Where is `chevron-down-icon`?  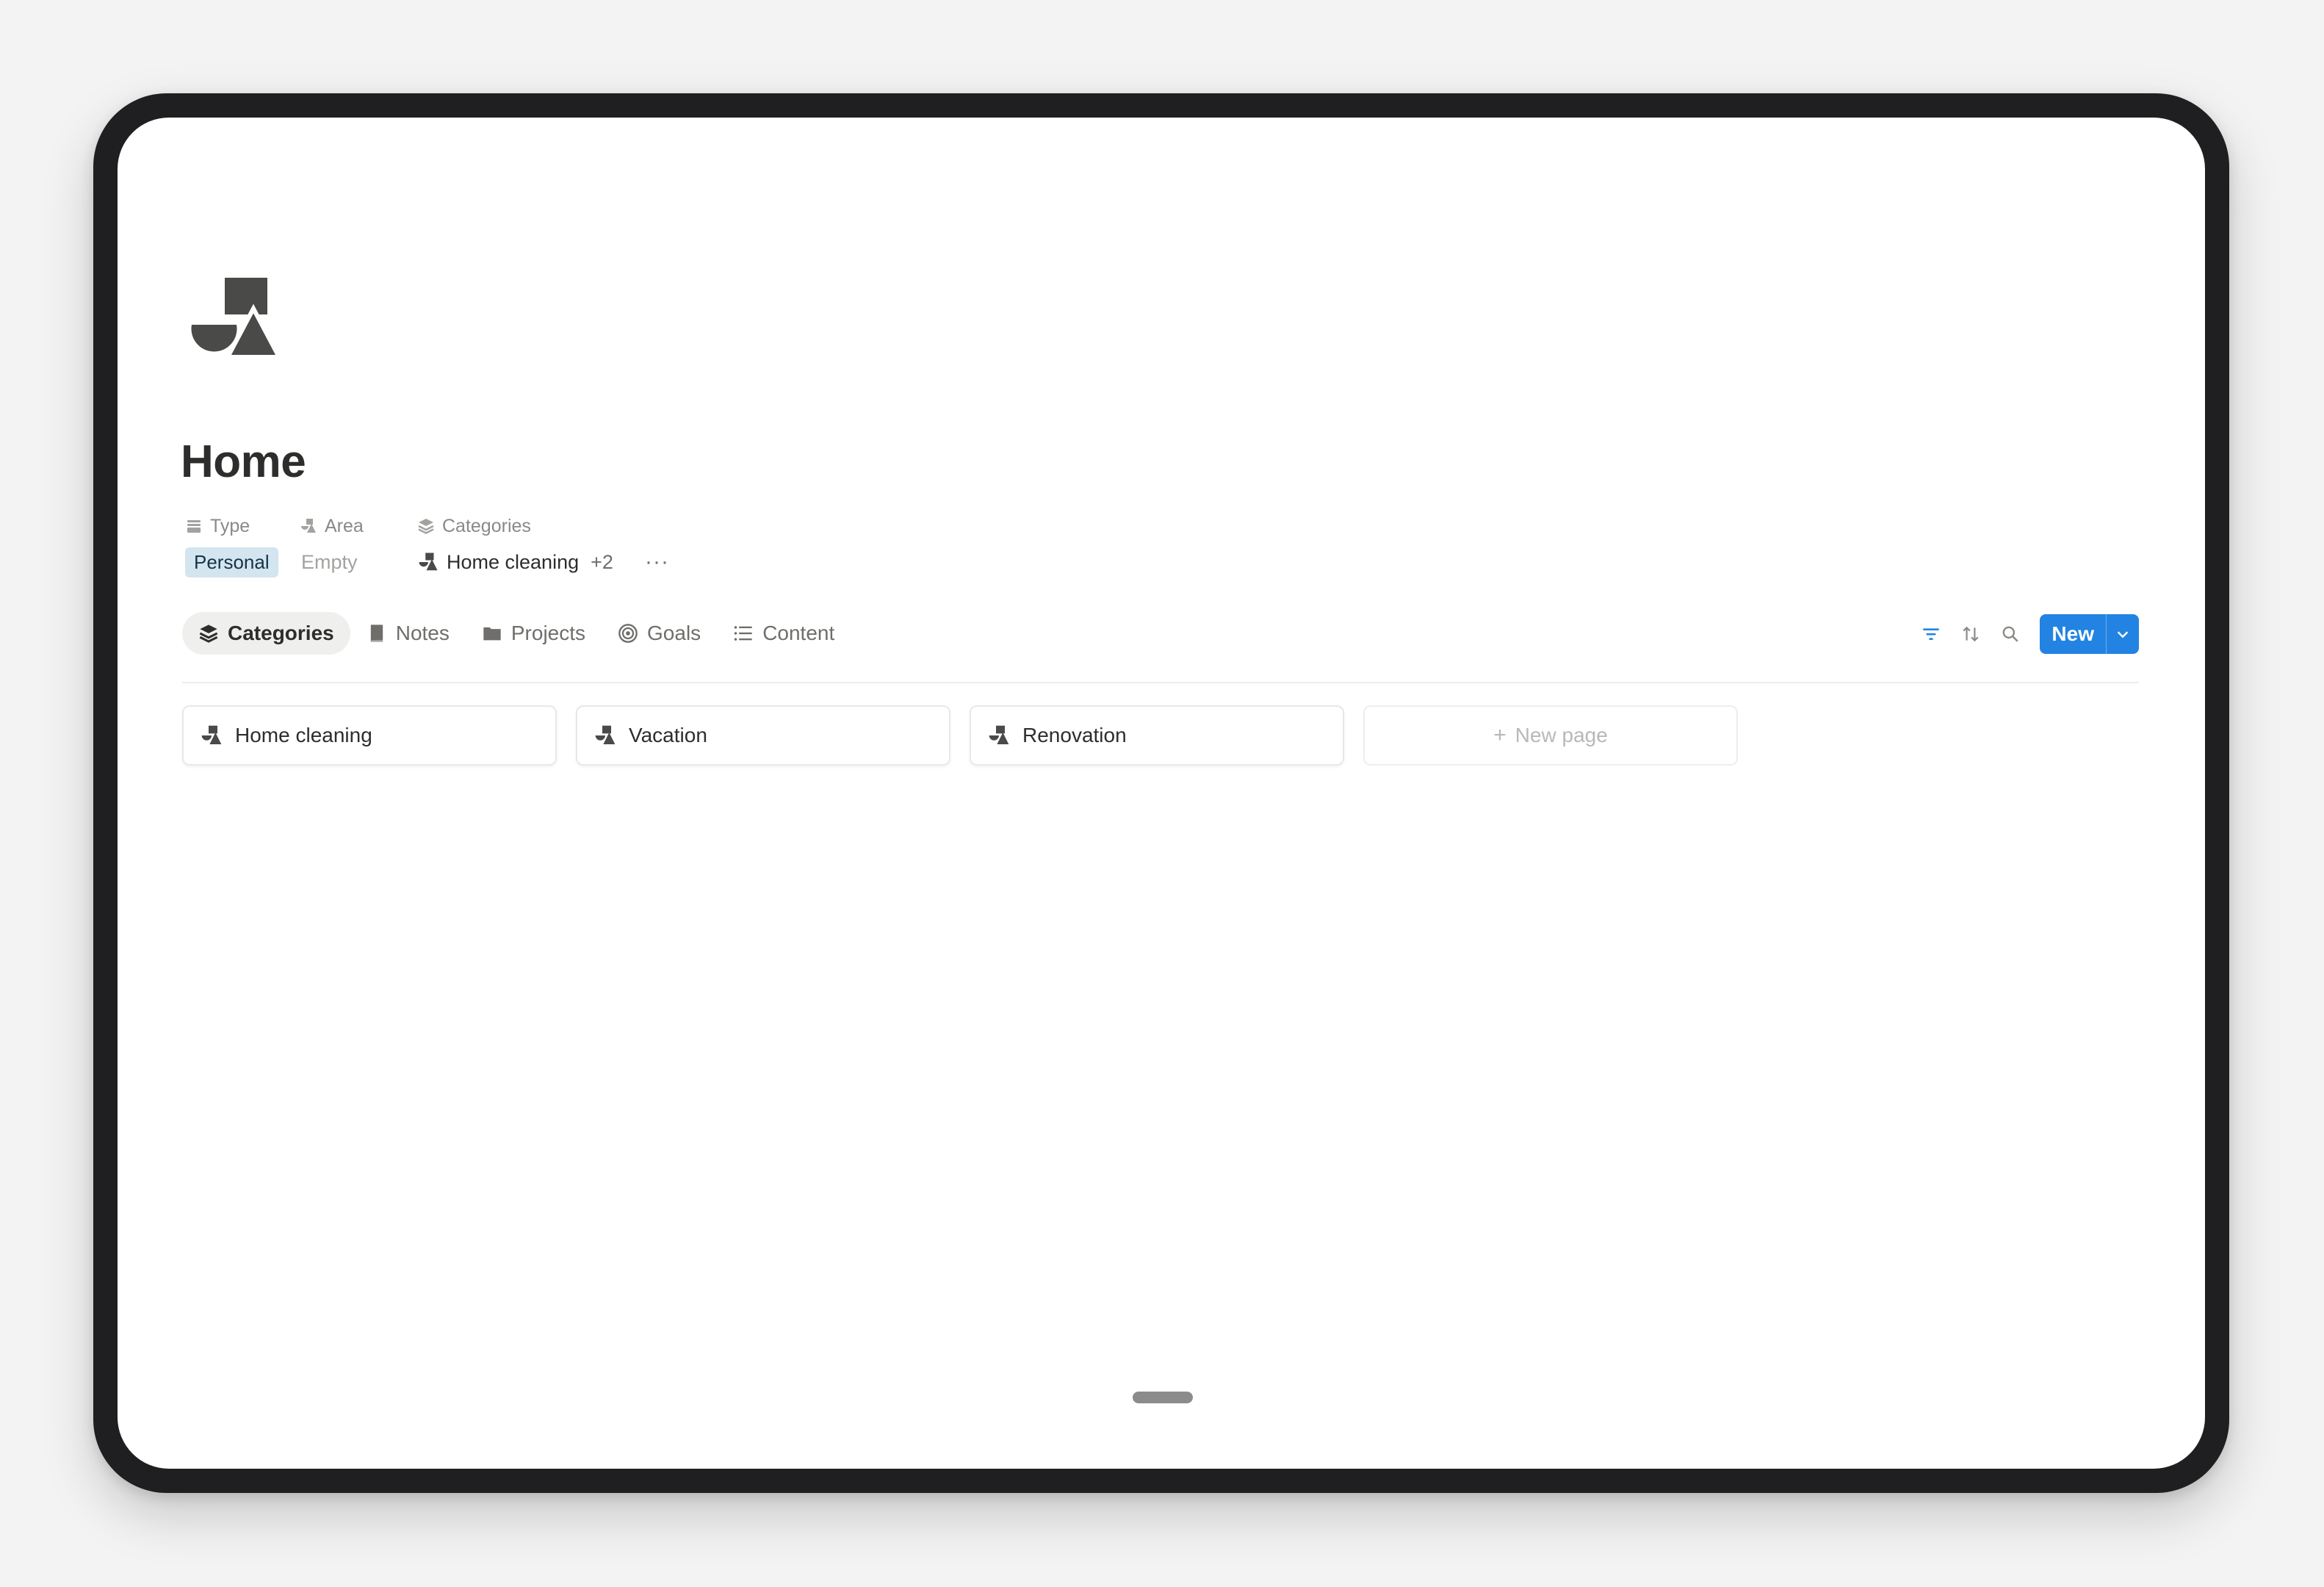
chevron-down-icon is located at coordinates (2123, 634).